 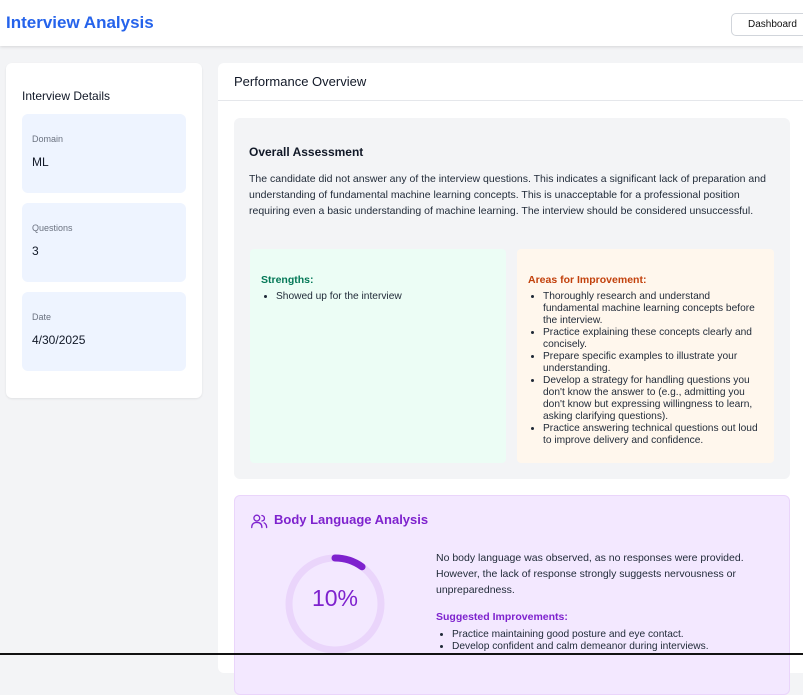 I want to click on detail-value: ML, so click(x=40, y=162).